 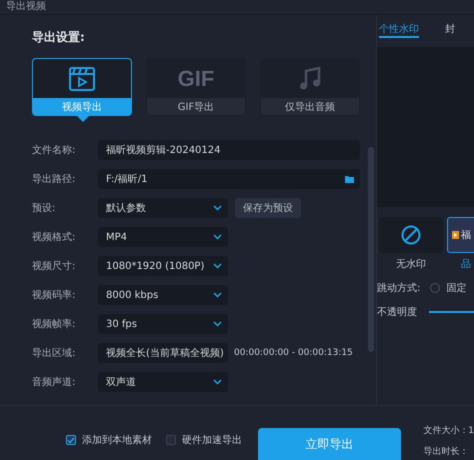 What do you see at coordinates (82, 78) in the screenshot?
I see `video-clapper-icon` at bounding box center [82, 78].